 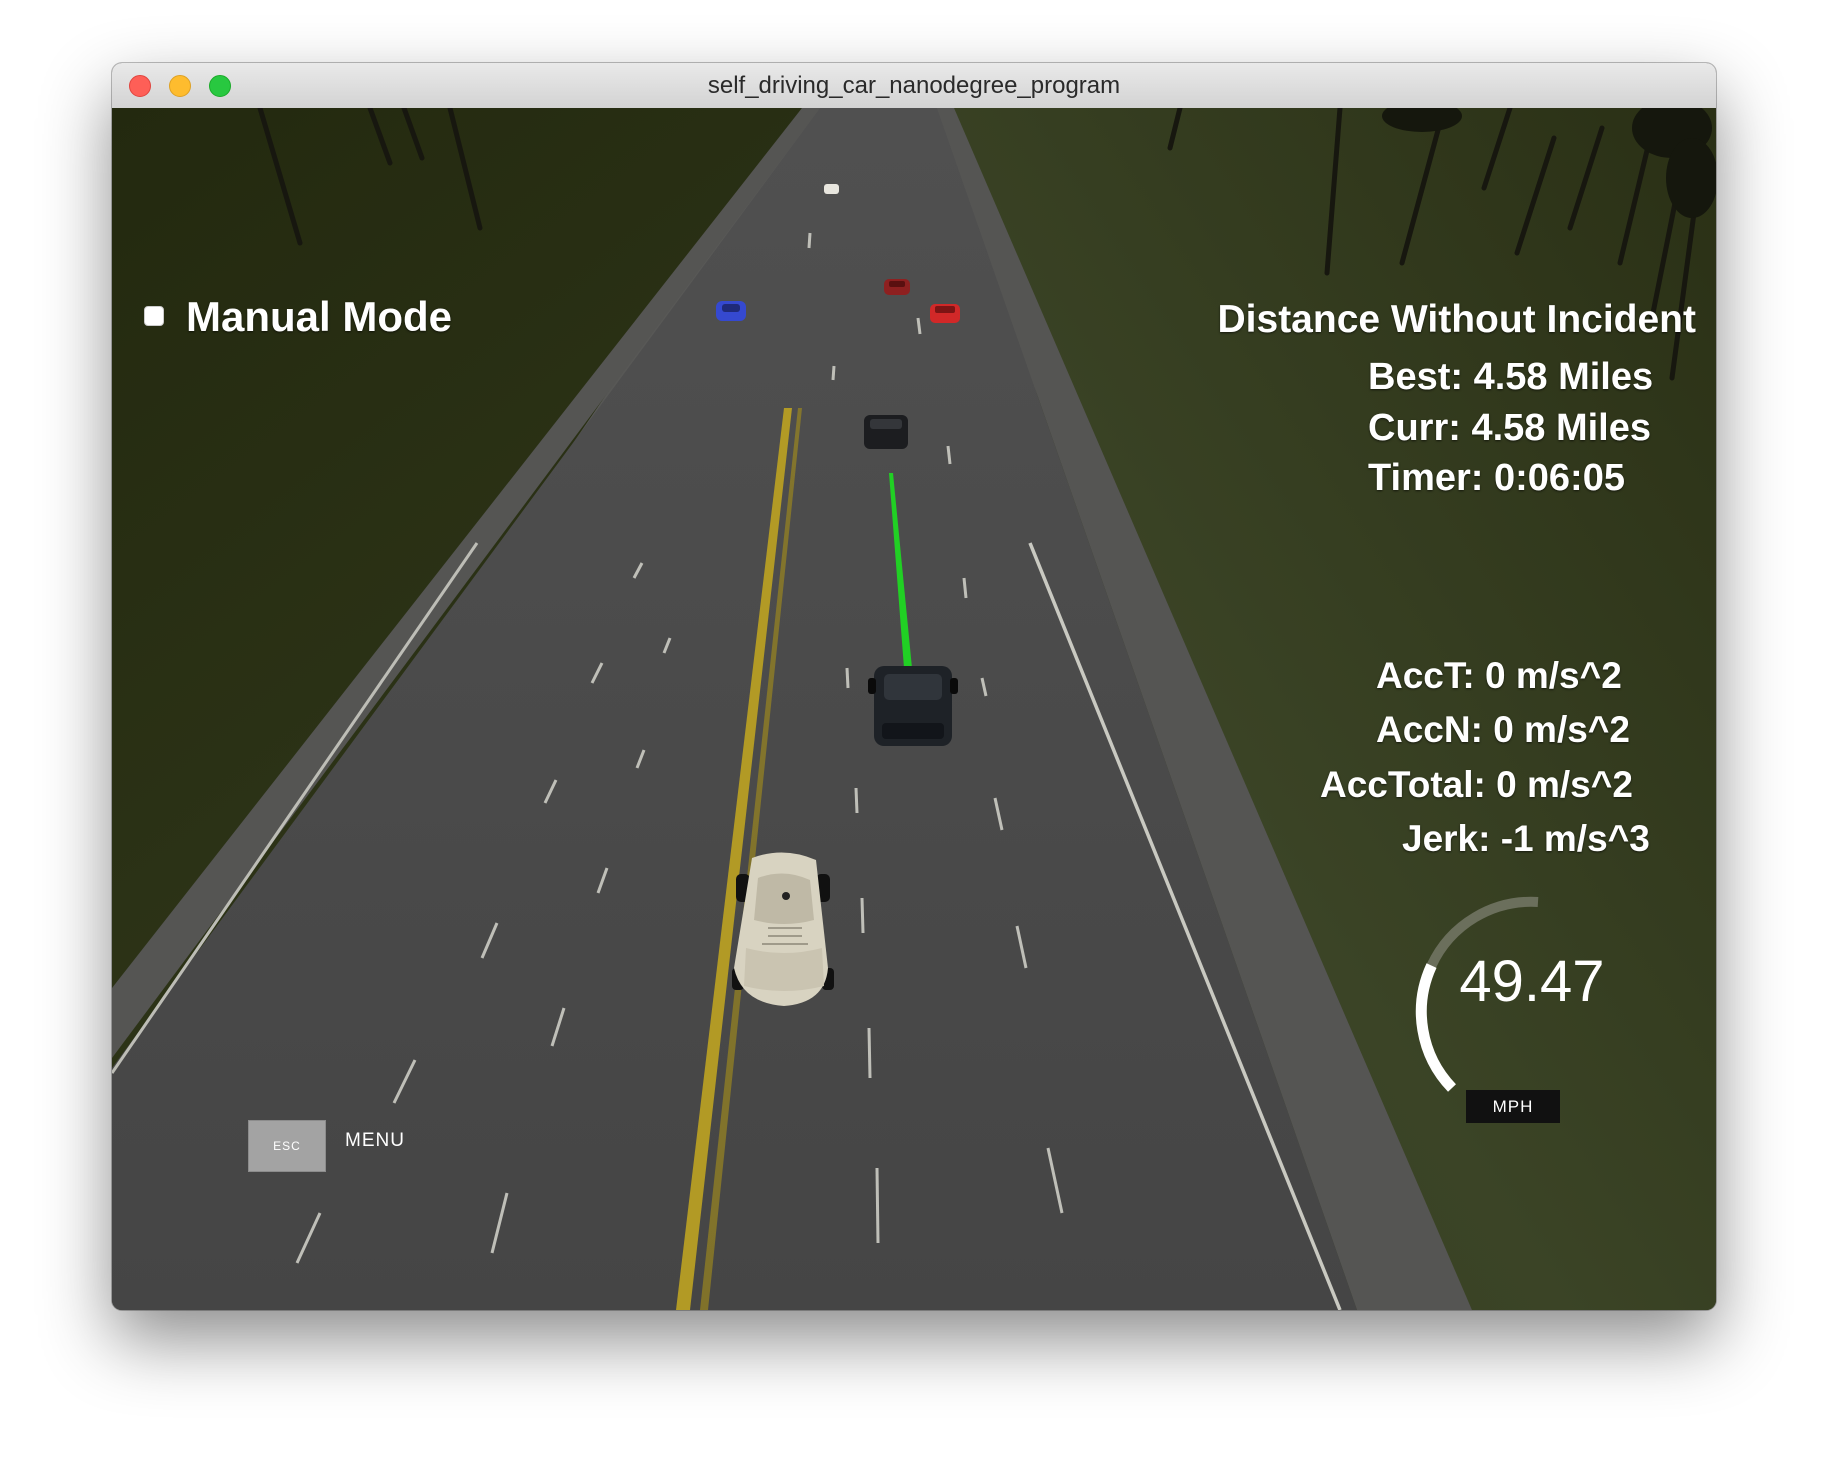 What do you see at coordinates (319, 316) in the screenshot?
I see `manual-mode-label: Manual Mode` at bounding box center [319, 316].